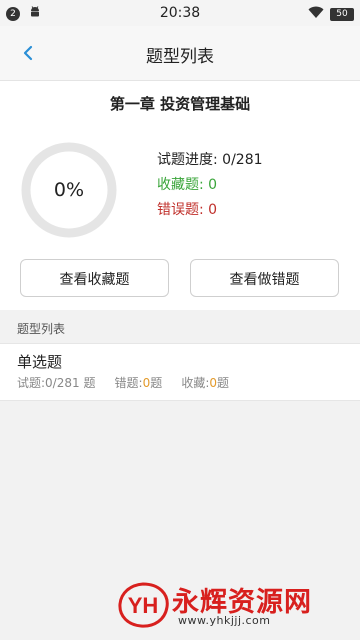 This screenshot has height=640, width=360. Describe the element at coordinates (180, 57) in the screenshot. I see `page-title: 题型列表` at that location.